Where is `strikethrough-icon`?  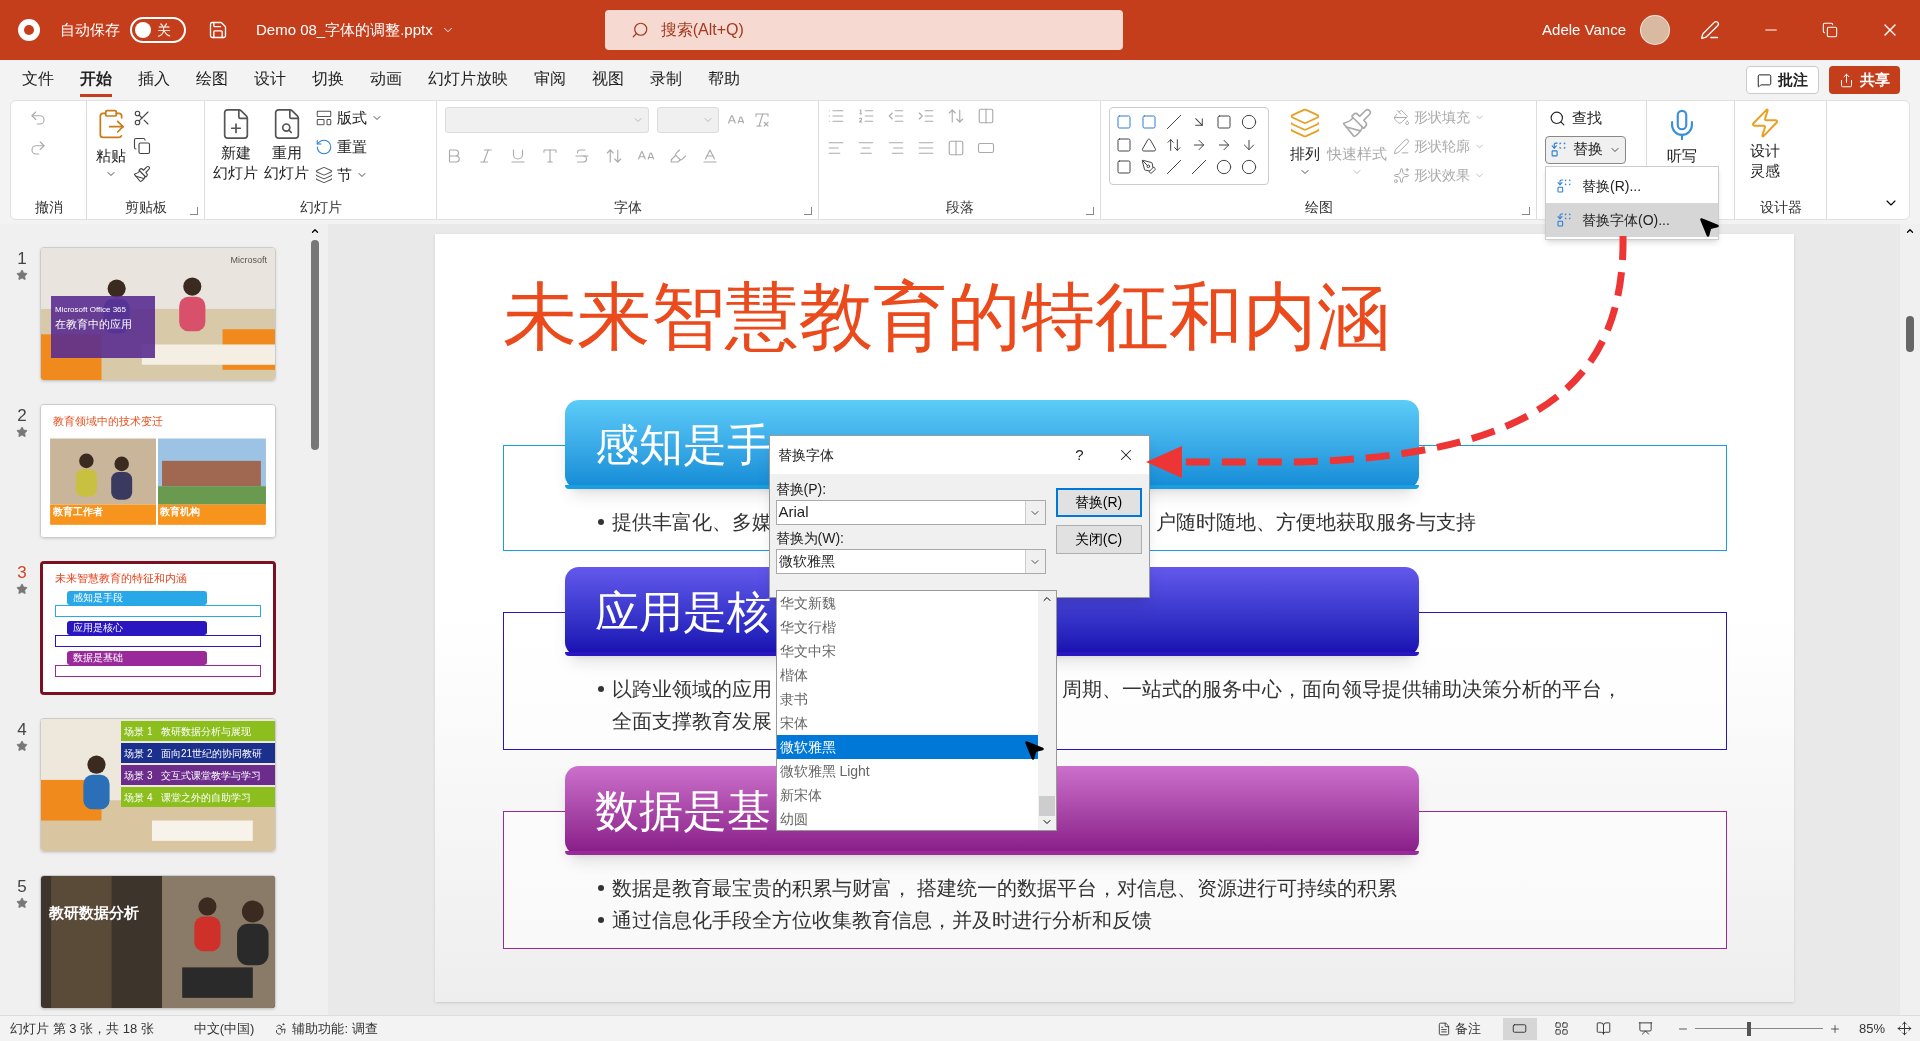
strikethrough-icon is located at coordinates (582, 156).